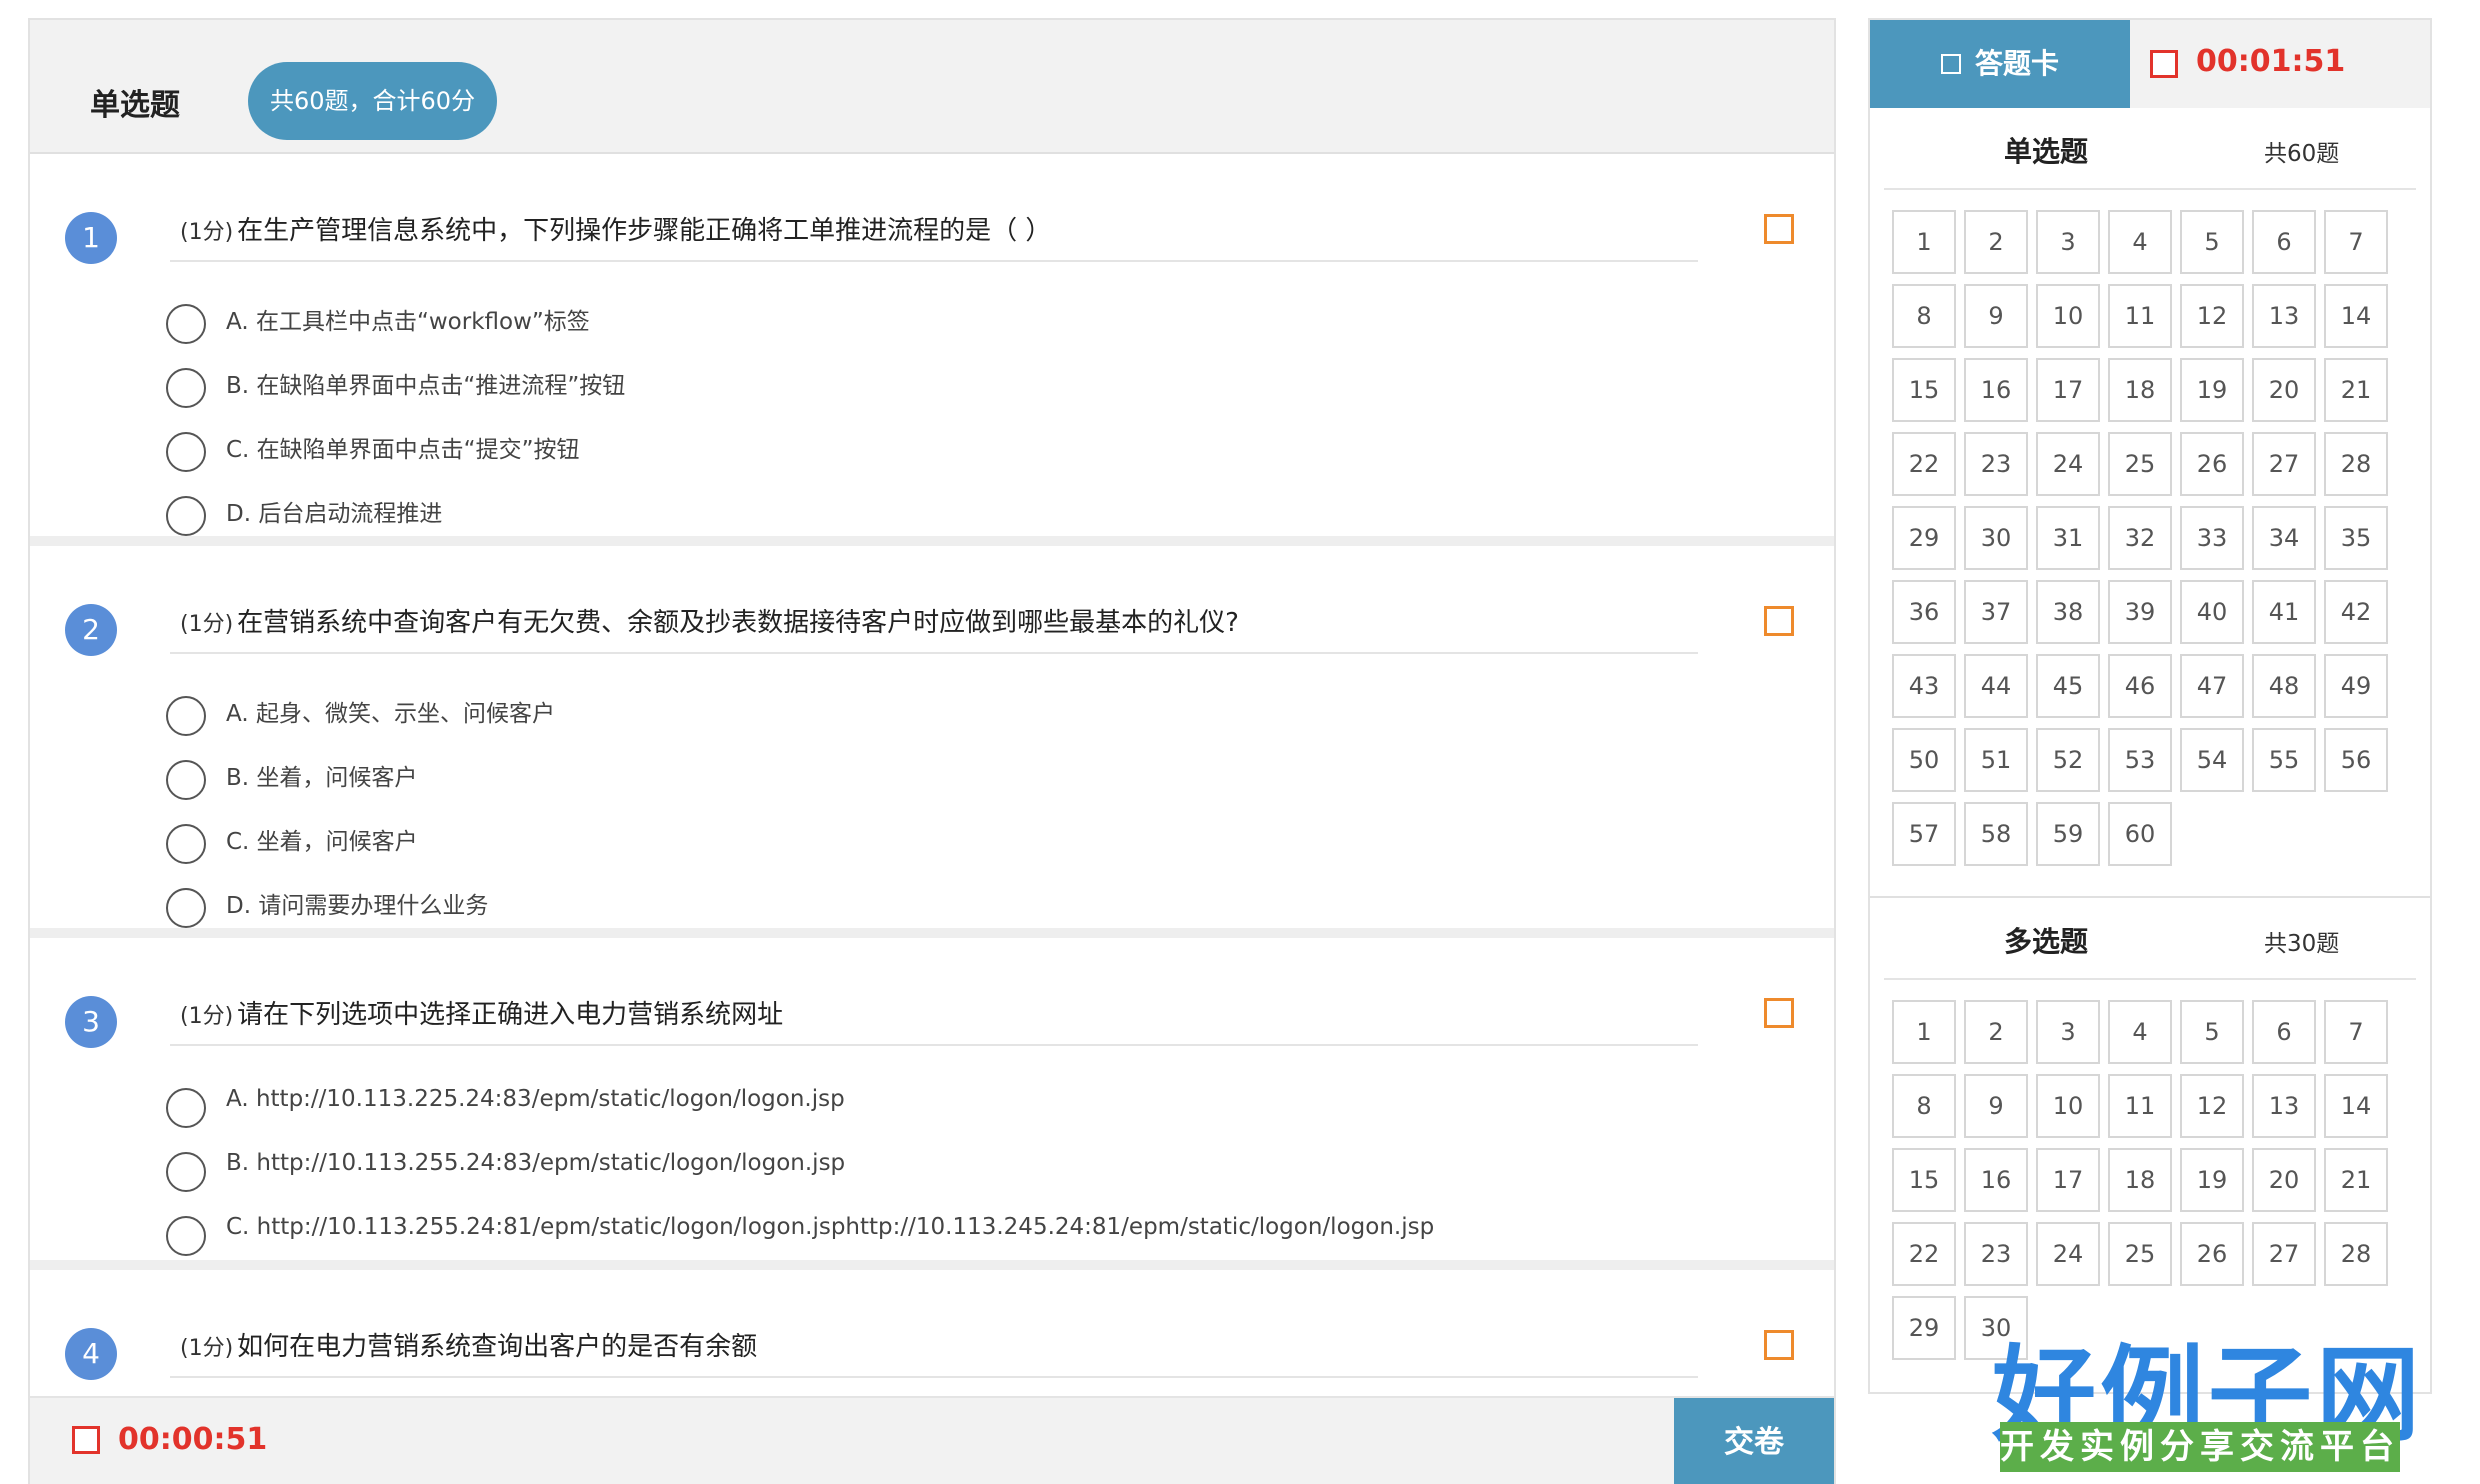 The image size is (2480, 1484). Describe the element at coordinates (2140, 612) in the screenshot. I see `question-nav-cell: 39` at that location.